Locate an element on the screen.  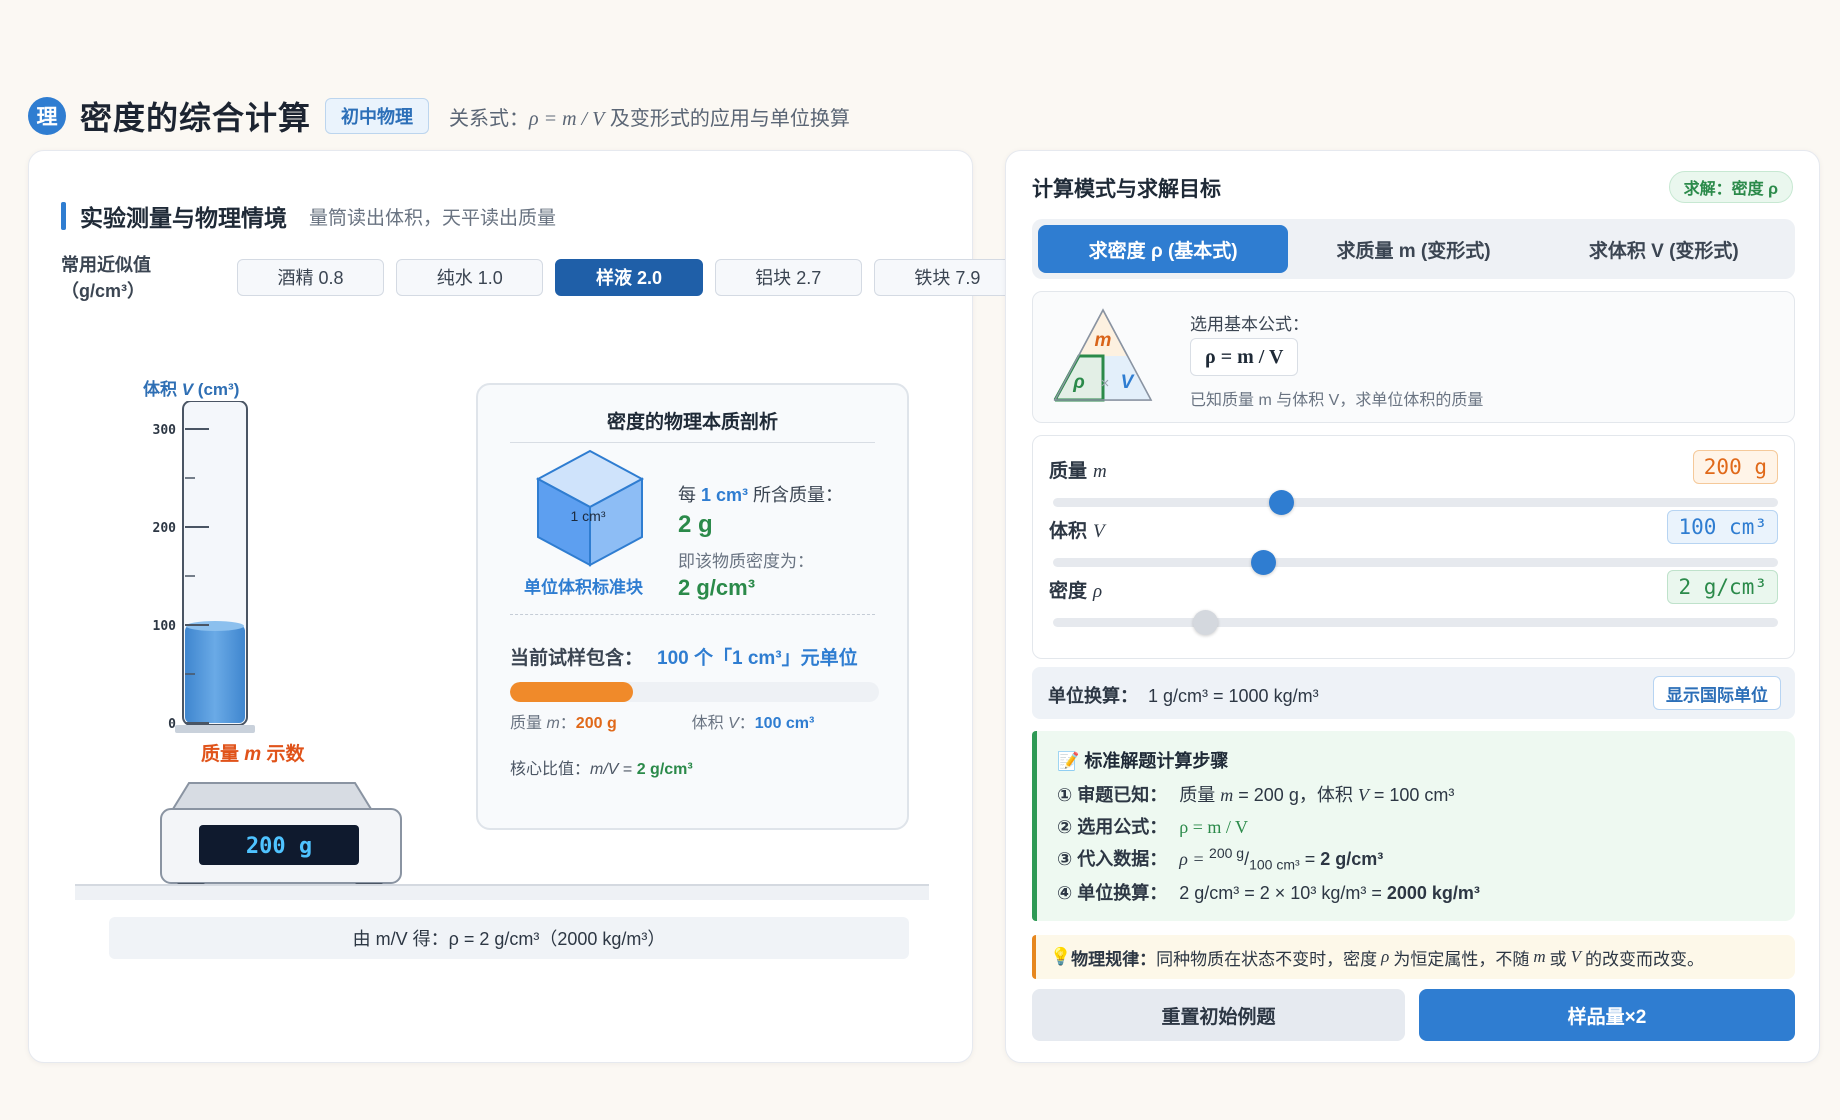
contain-row: 当前试样包含： 100 个「1 cm³」元单位 is located at coordinates (684, 658).